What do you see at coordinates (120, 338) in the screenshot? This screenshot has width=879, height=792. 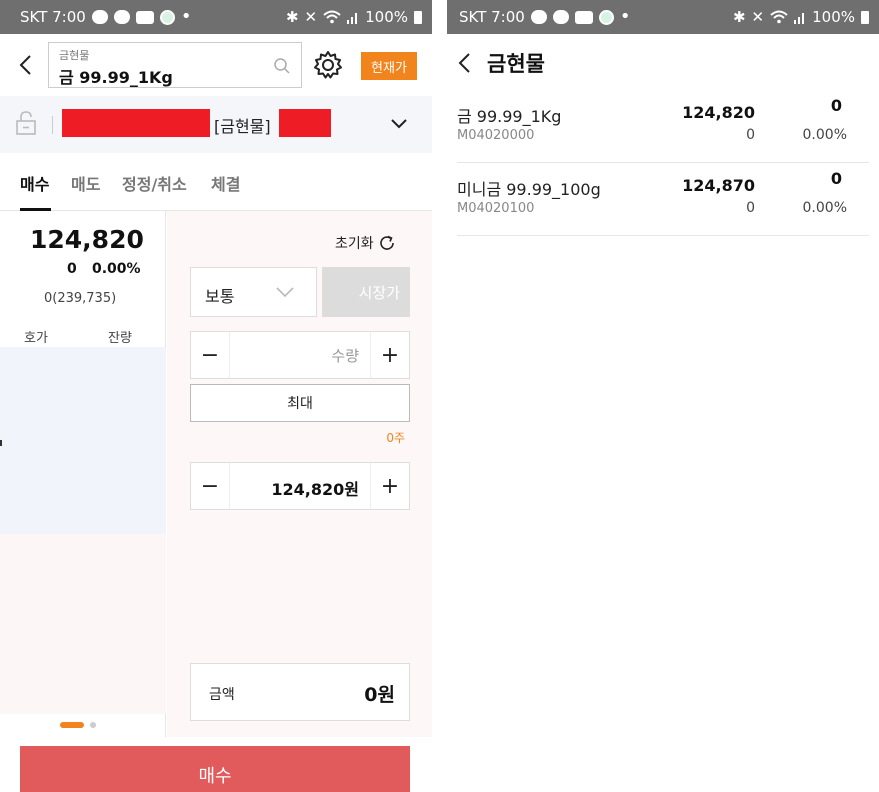 I see `orderbook-header-remaining: 잔량` at bounding box center [120, 338].